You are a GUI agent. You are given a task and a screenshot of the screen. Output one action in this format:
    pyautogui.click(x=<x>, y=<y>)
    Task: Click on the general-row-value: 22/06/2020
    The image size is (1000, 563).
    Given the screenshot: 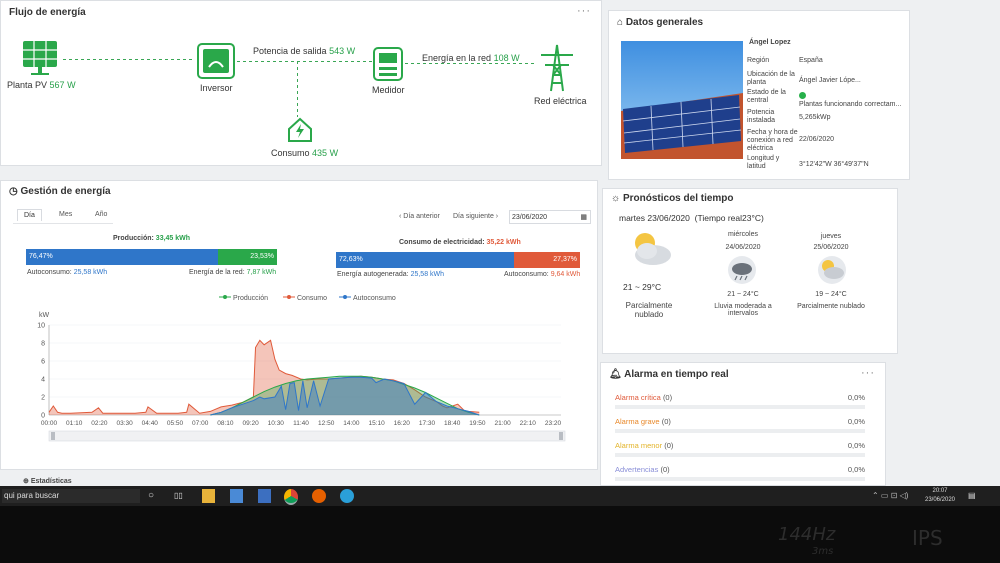 What is the action you would take?
    pyautogui.click(x=817, y=139)
    